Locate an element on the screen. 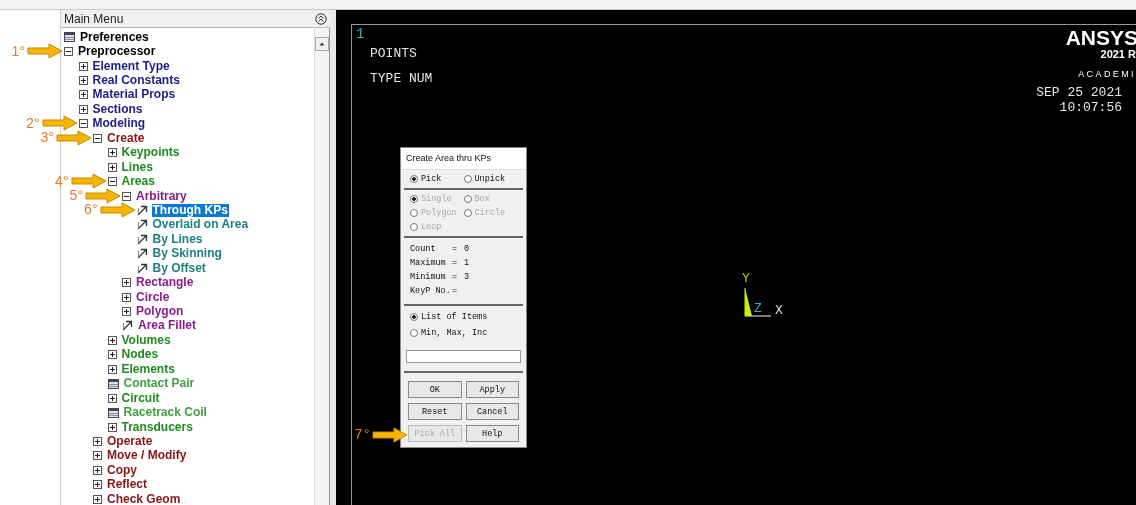 This screenshot has width=1136, height=505. input-field is located at coordinates (463, 356).